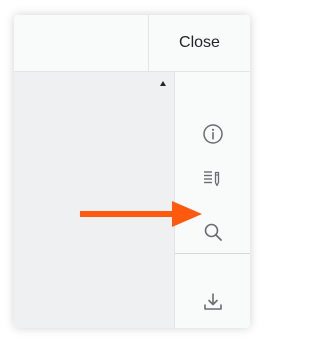 This screenshot has width=320, height=342. I want to click on search-icon, so click(213, 232).